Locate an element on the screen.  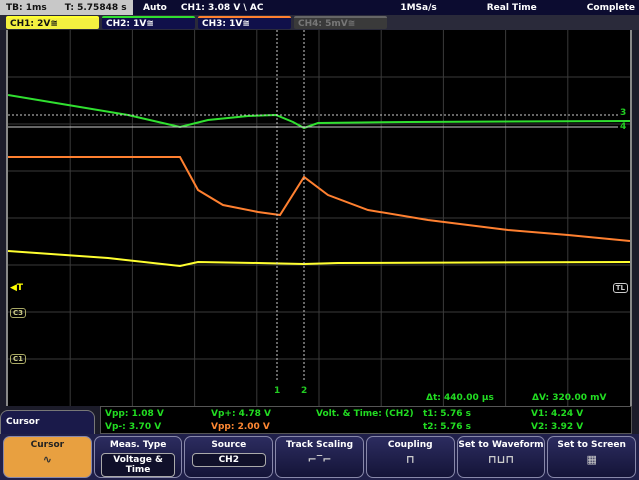
meas-v2: V2: 3.92 V is located at coordinates (557, 427).